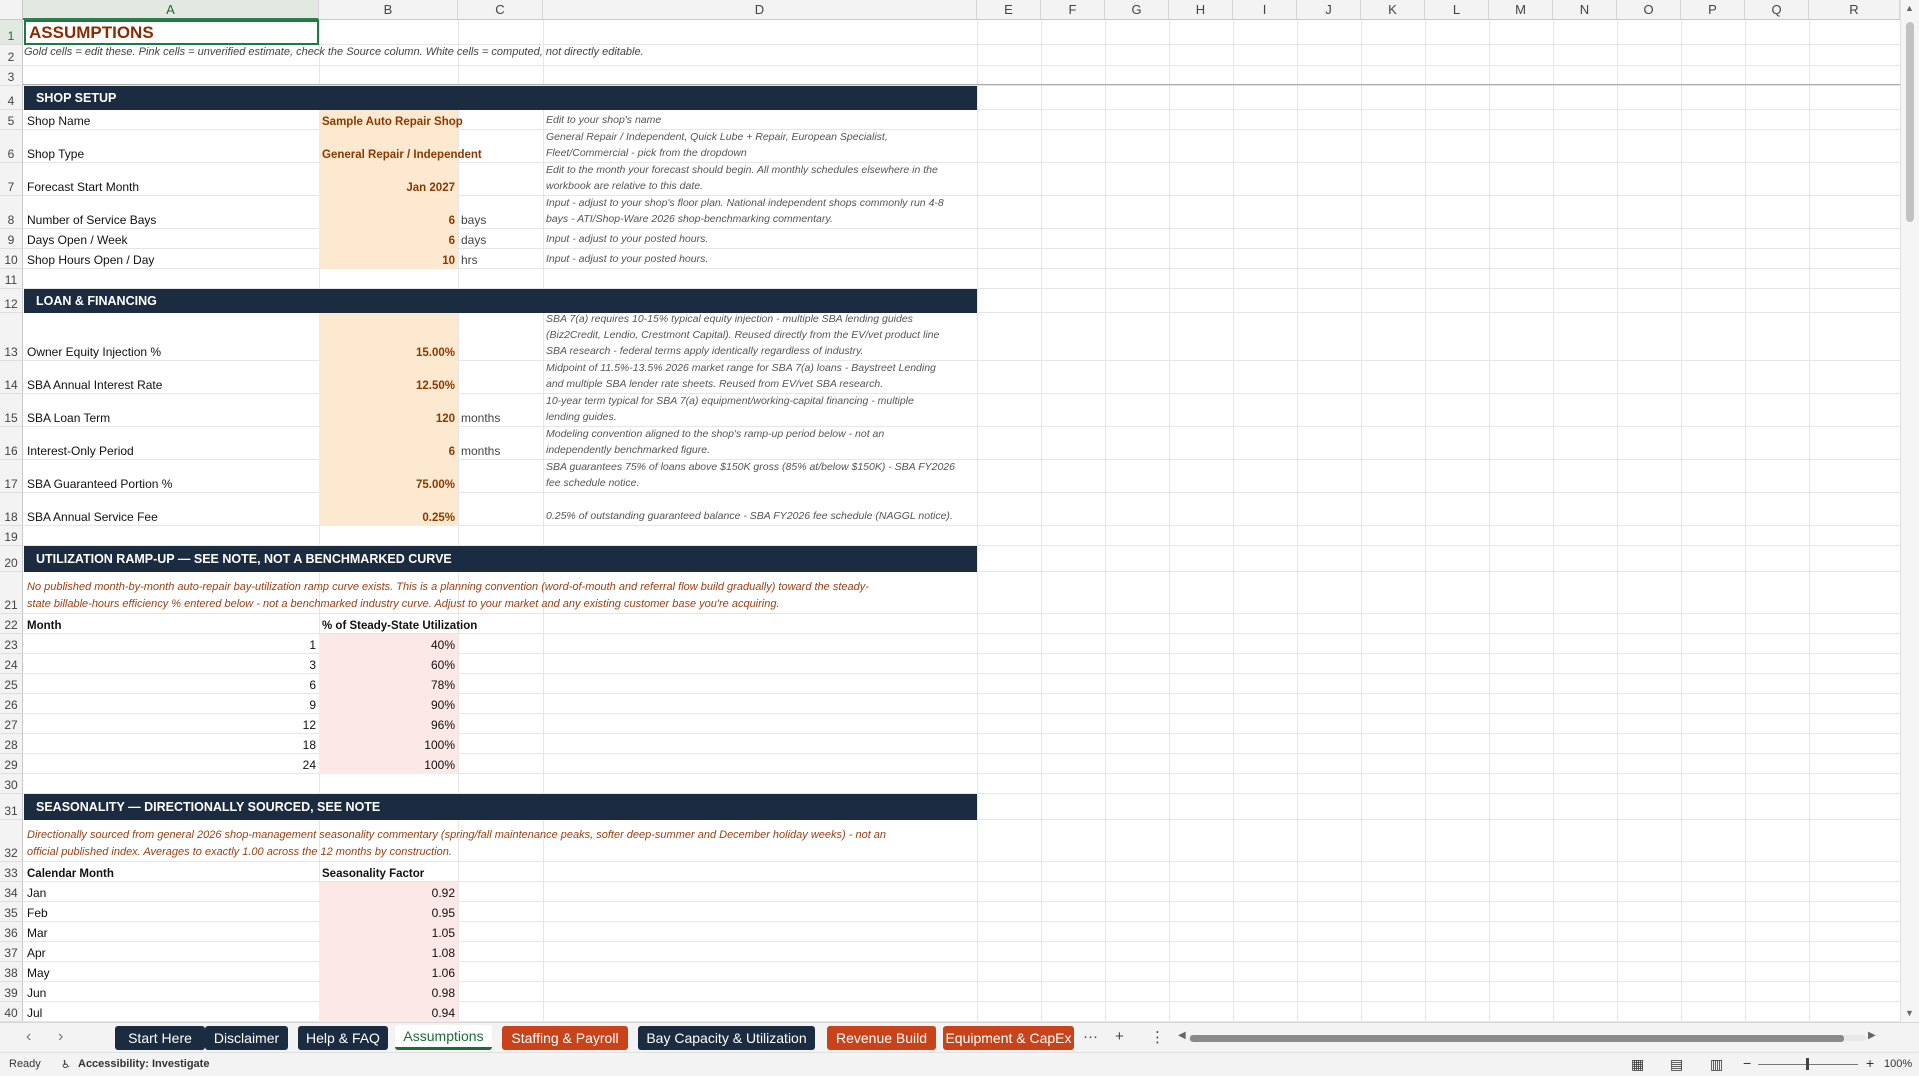 The height and width of the screenshot is (1076, 1919). I want to click on assumption-input: 120, so click(388, 410).